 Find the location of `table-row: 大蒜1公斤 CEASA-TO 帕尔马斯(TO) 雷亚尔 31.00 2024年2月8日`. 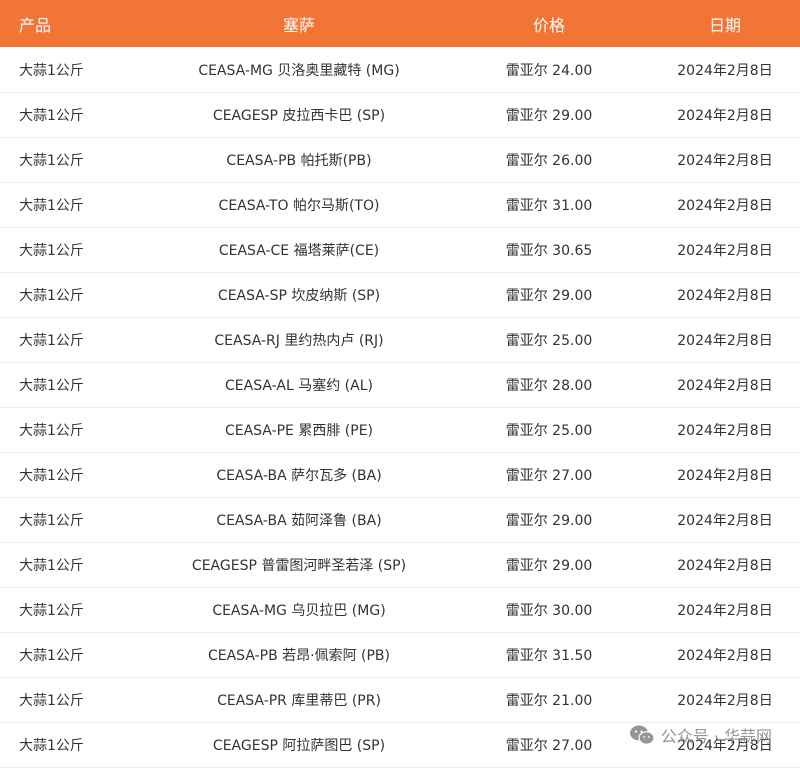

table-row: 大蒜1公斤 CEASA-TO 帕尔马斯(TO) 雷亚尔 31.00 2024年2月8日 is located at coordinates (400, 205).